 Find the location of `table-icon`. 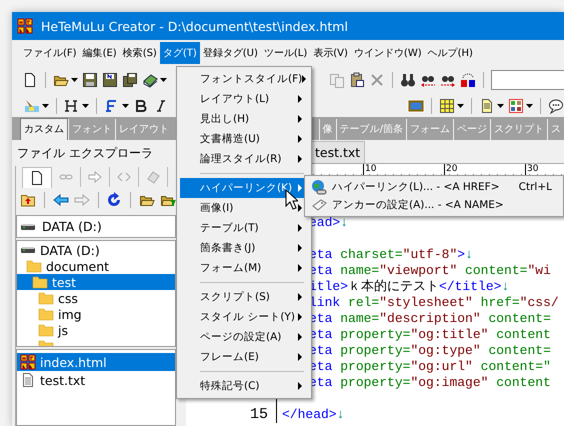

table-icon is located at coordinates (447, 106).